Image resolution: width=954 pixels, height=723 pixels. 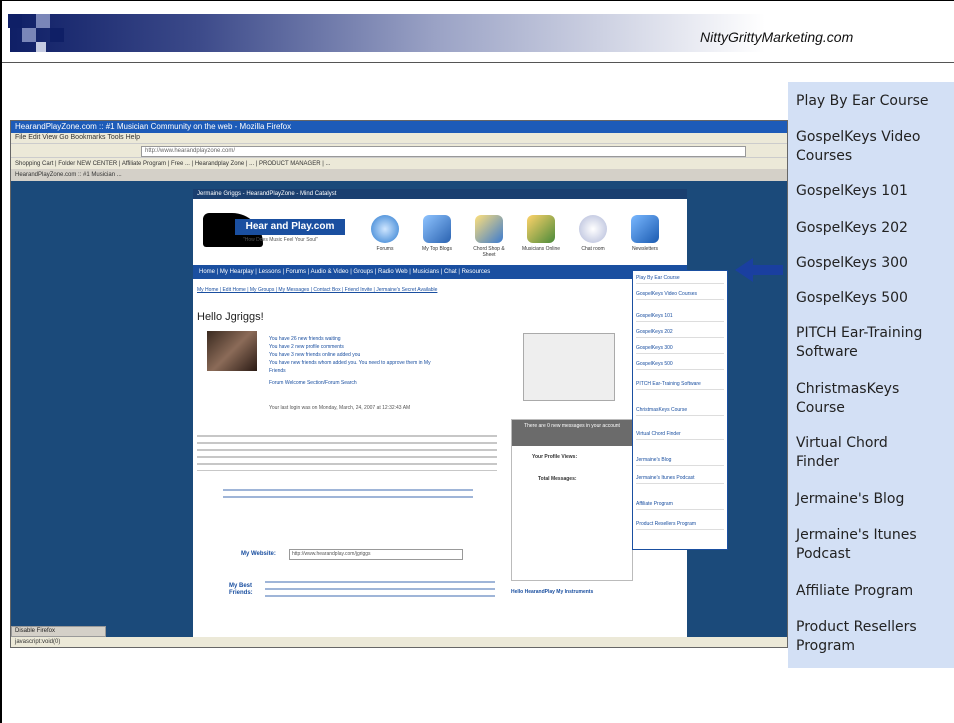 I want to click on address-bar: http://www.hearandplayzone.com/, so click(x=443, y=151).